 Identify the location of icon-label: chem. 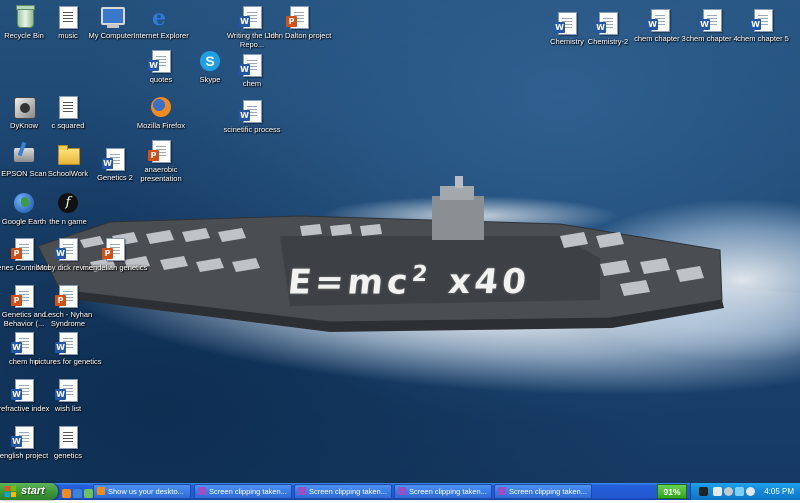
(252, 83).